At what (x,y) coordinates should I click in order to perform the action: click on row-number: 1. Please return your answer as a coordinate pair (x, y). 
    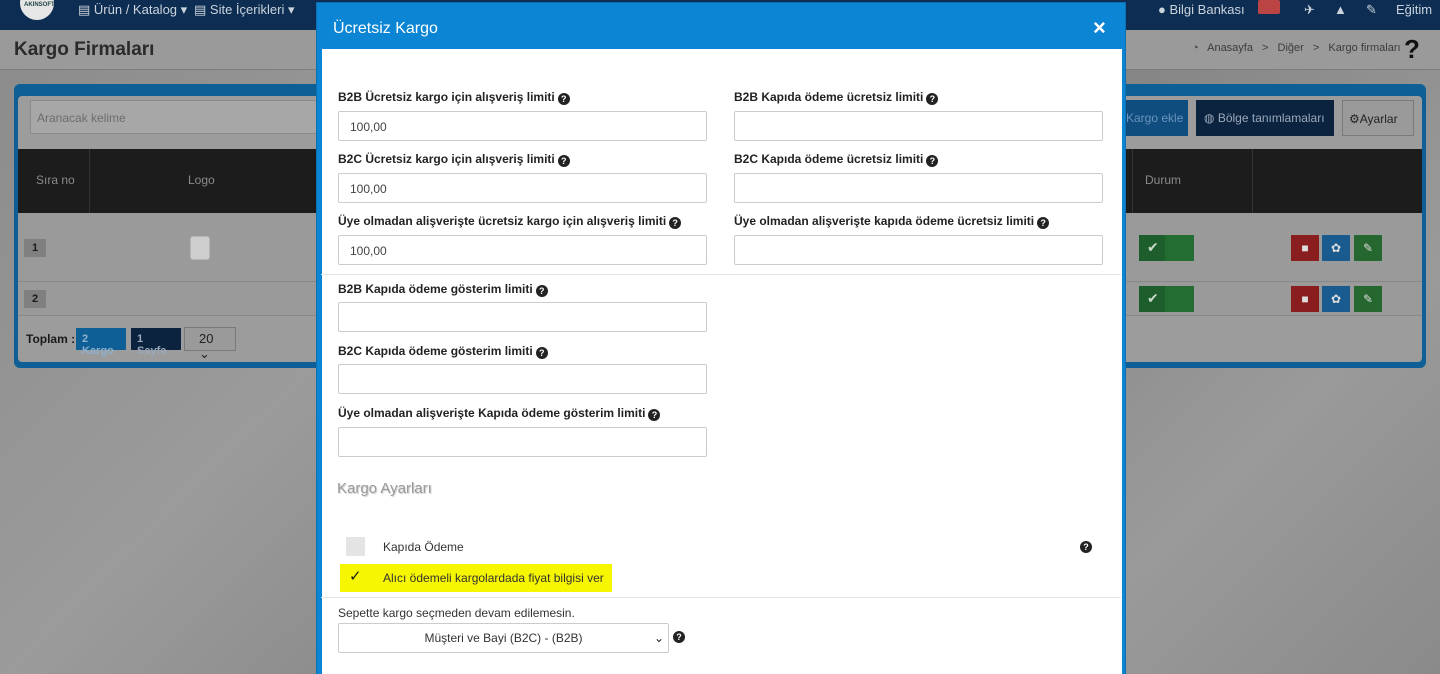
    Looking at the image, I should click on (35, 248).